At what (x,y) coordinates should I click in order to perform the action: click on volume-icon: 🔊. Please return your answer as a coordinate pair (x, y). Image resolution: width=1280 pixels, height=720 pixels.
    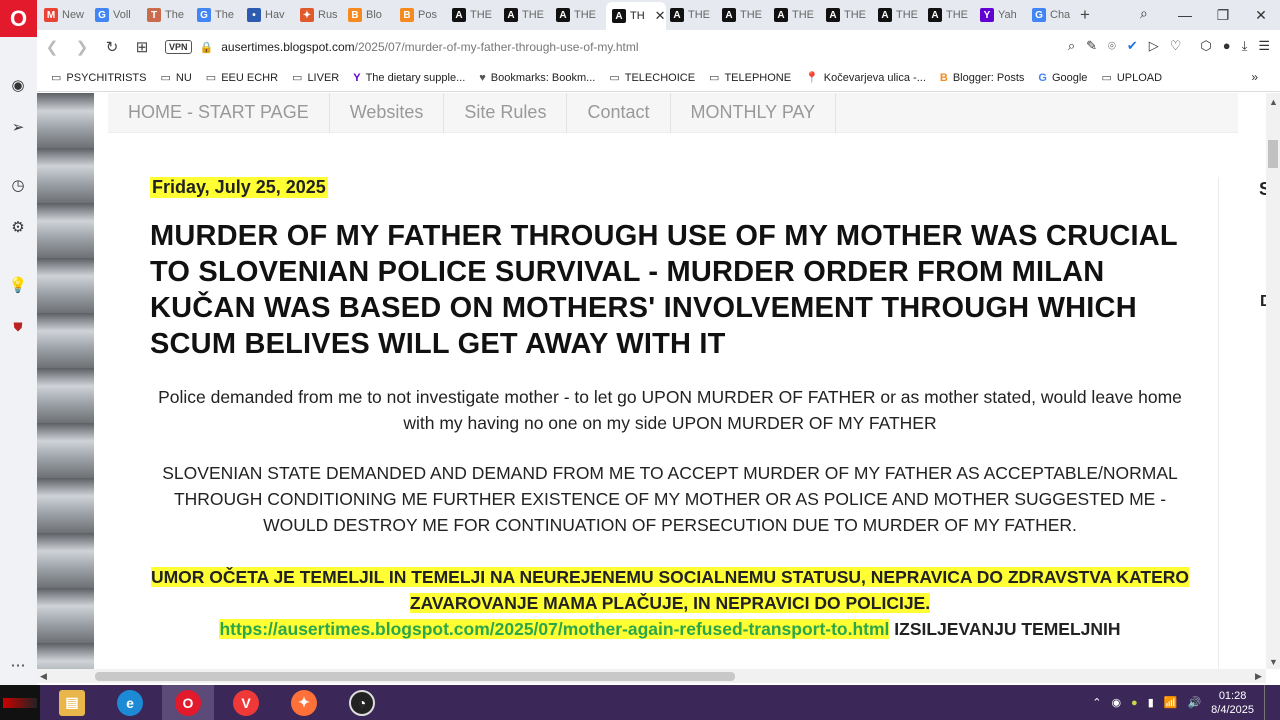
    Looking at the image, I should click on (1194, 702).